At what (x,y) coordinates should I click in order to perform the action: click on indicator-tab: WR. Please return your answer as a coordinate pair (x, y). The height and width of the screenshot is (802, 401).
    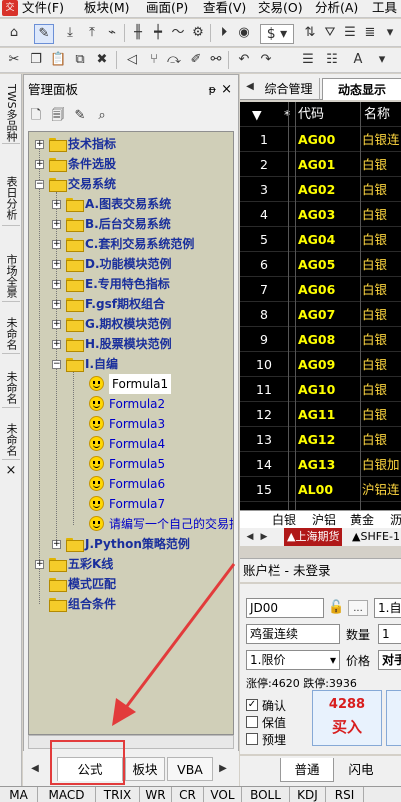
    Looking at the image, I should click on (156, 794).